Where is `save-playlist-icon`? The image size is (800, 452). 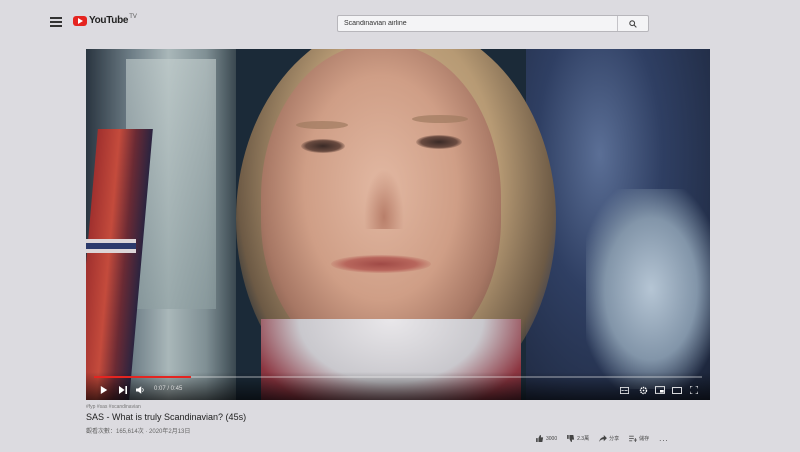
save-playlist-icon is located at coordinates (633, 438).